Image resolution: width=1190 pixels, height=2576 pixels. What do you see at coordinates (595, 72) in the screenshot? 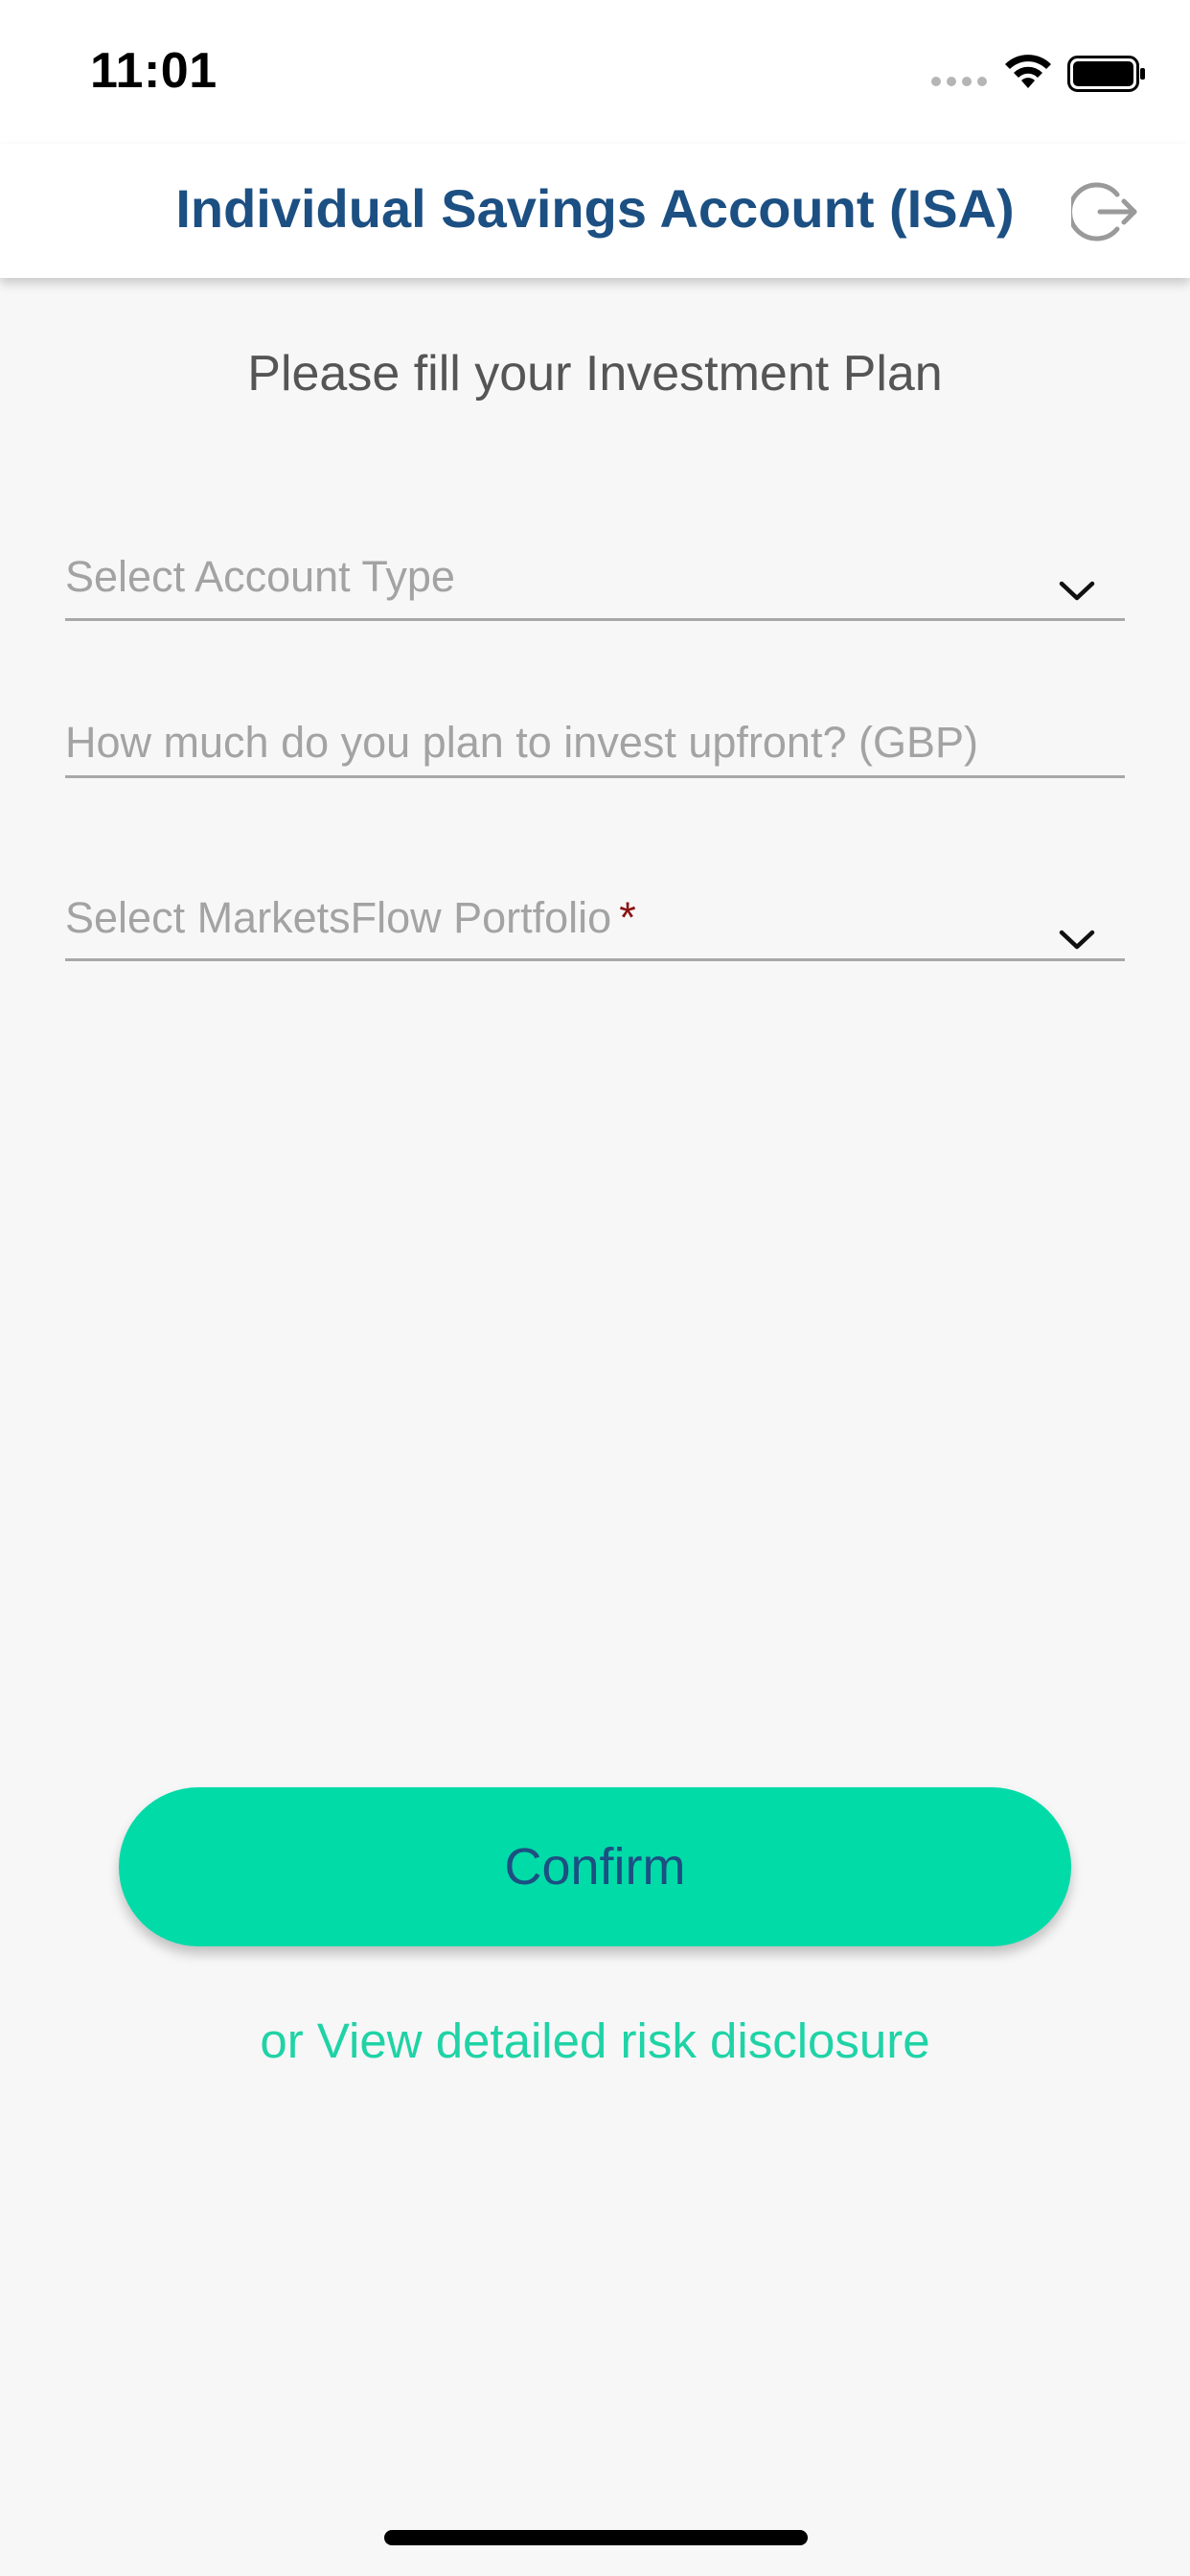
I see `status-bar: 11:01` at bounding box center [595, 72].